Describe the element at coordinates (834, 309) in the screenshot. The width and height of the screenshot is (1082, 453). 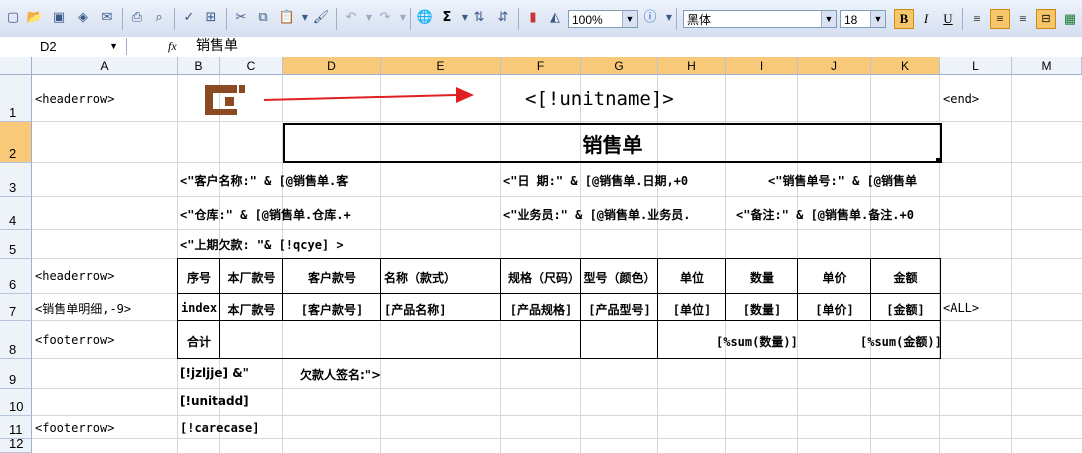
I see `row7-price: [单价]` at that location.